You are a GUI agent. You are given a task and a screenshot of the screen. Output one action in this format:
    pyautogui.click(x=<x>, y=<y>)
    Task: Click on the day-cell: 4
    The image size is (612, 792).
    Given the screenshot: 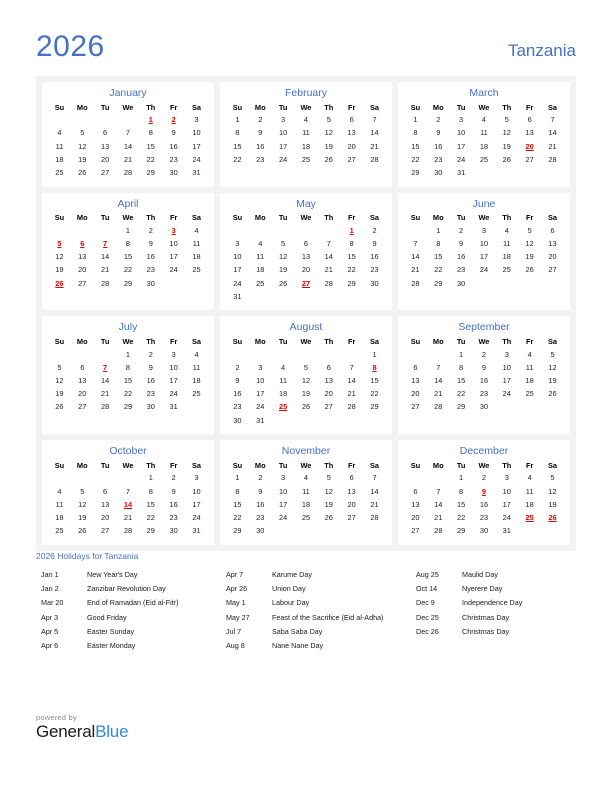 What is the action you would take?
    pyautogui.click(x=260, y=244)
    